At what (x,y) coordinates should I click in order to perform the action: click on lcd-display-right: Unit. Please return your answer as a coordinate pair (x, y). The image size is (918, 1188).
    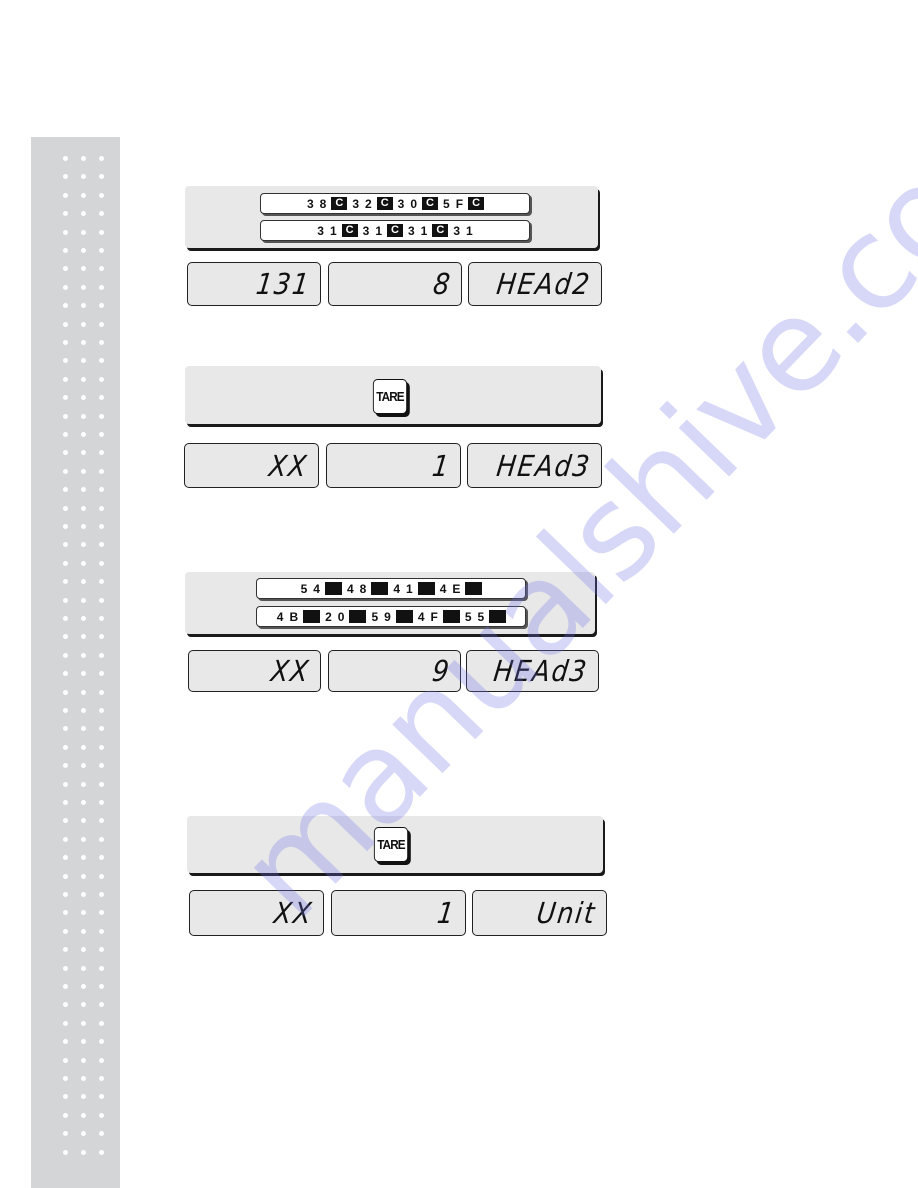
    Looking at the image, I should click on (539, 913).